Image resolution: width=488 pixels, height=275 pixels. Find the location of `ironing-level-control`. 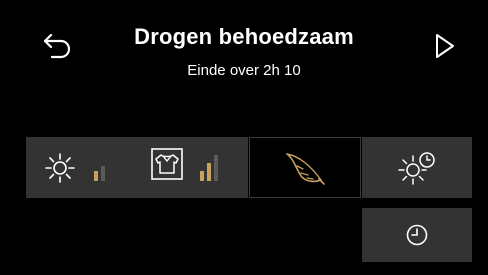

ironing-level-control is located at coordinates (195, 168).